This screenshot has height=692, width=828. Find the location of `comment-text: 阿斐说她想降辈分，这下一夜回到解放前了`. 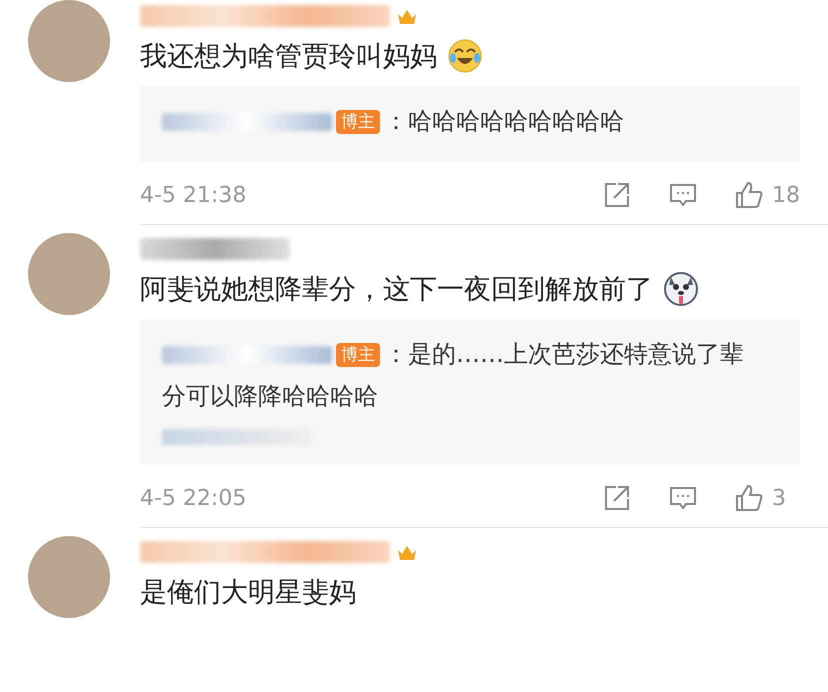

comment-text: 阿斐说她想降辈分，这下一夜回到解放前了 is located at coordinates (396, 290).